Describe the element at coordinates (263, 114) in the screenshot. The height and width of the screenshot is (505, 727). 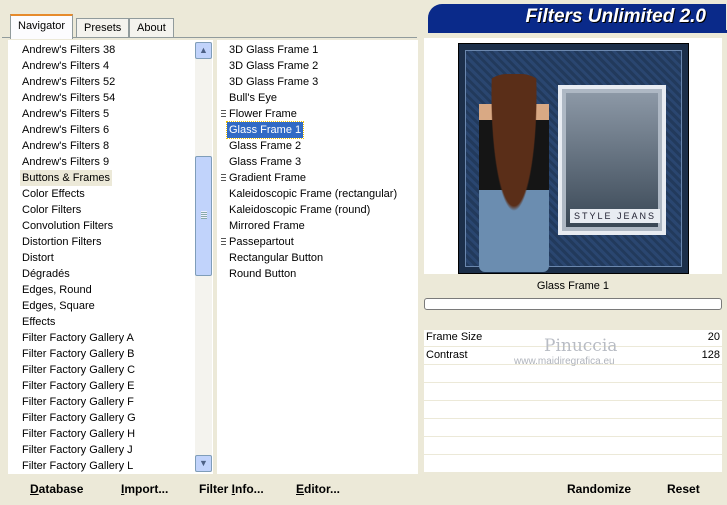
I see `filter-item: Flower Frame` at that location.